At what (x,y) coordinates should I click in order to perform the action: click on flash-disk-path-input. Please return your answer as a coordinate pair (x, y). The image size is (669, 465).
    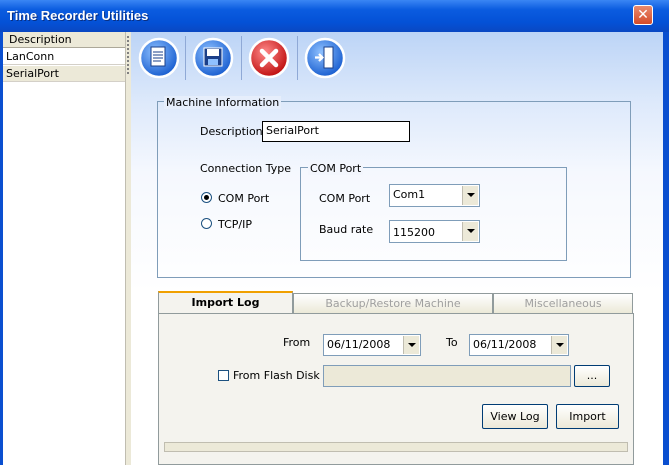
    Looking at the image, I should click on (447, 376).